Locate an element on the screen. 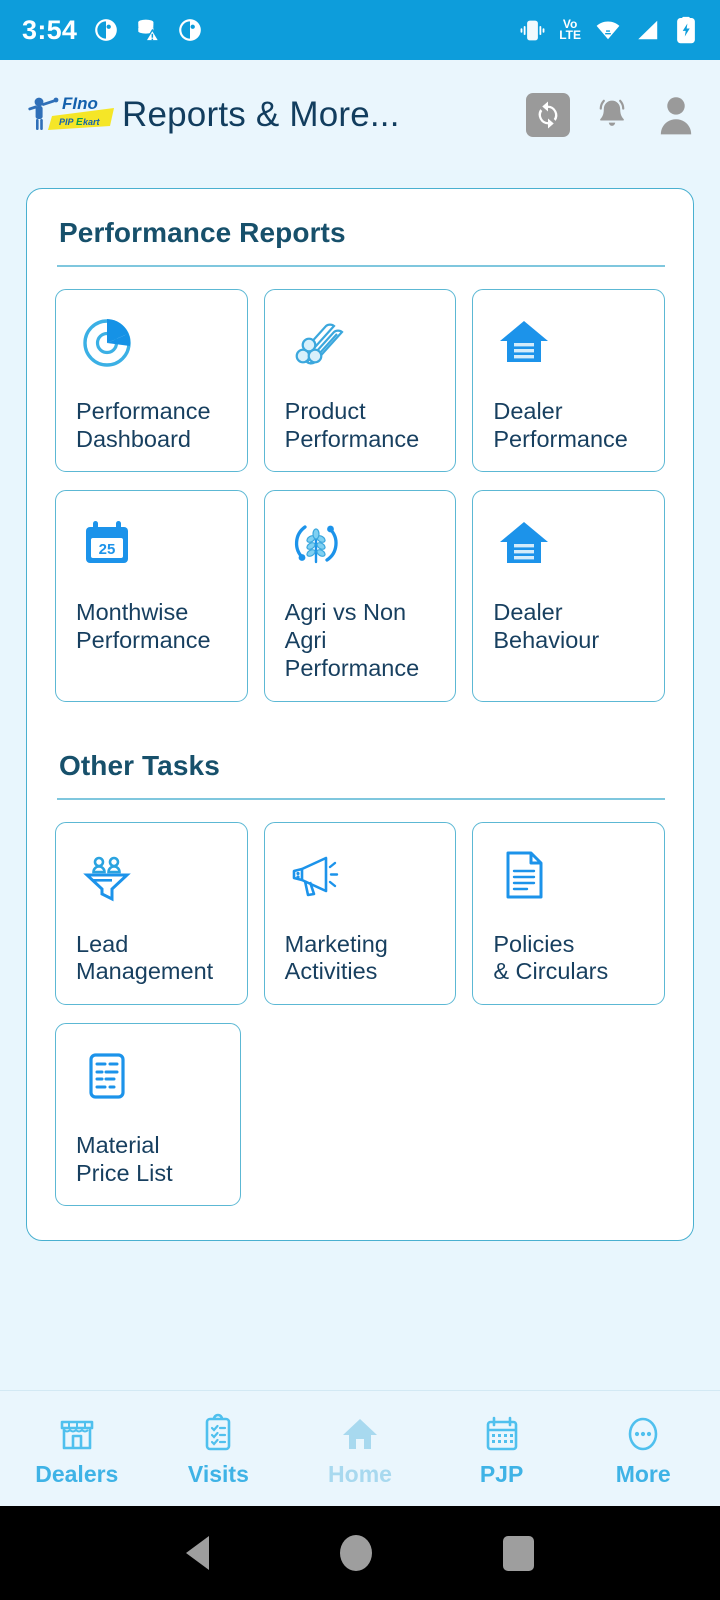 The height and width of the screenshot is (1600, 720). tile-label: Product Performance is located at coordinates (352, 425).